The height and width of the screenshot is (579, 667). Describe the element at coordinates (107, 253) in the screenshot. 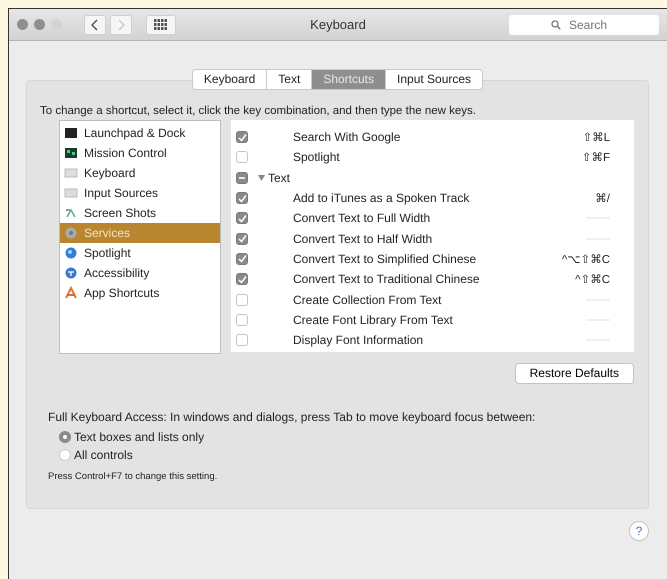

I see `category-label: Spotlight` at that location.